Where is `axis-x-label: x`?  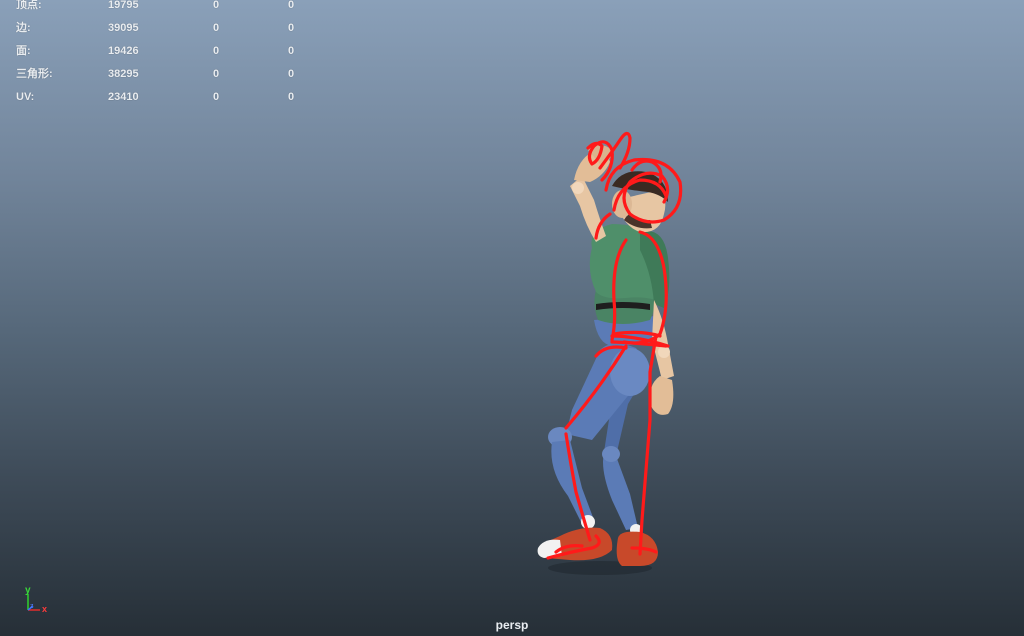 axis-x-label: x is located at coordinates (44, 609).